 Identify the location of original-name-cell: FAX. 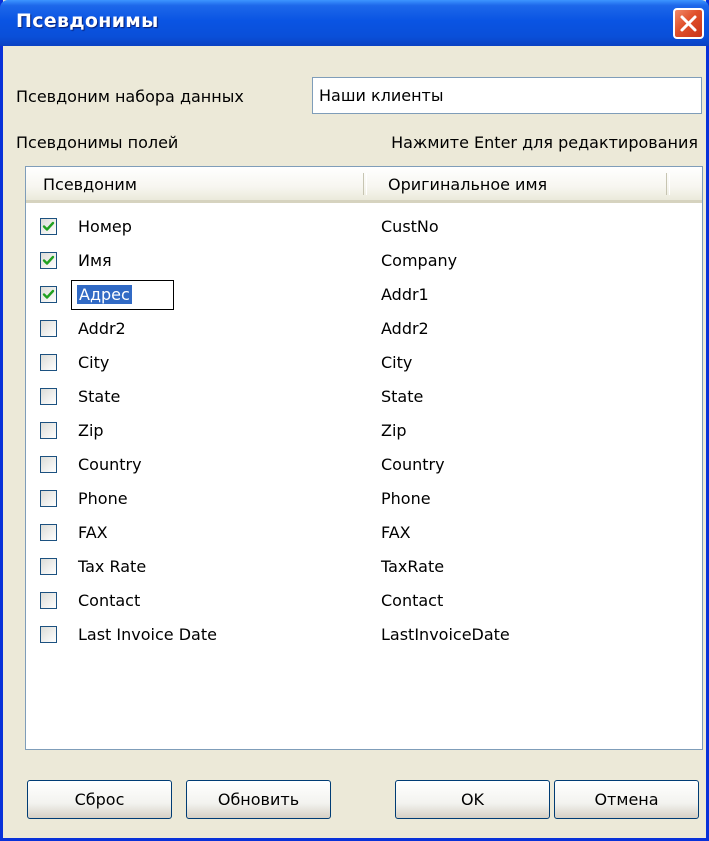
(396, 532).